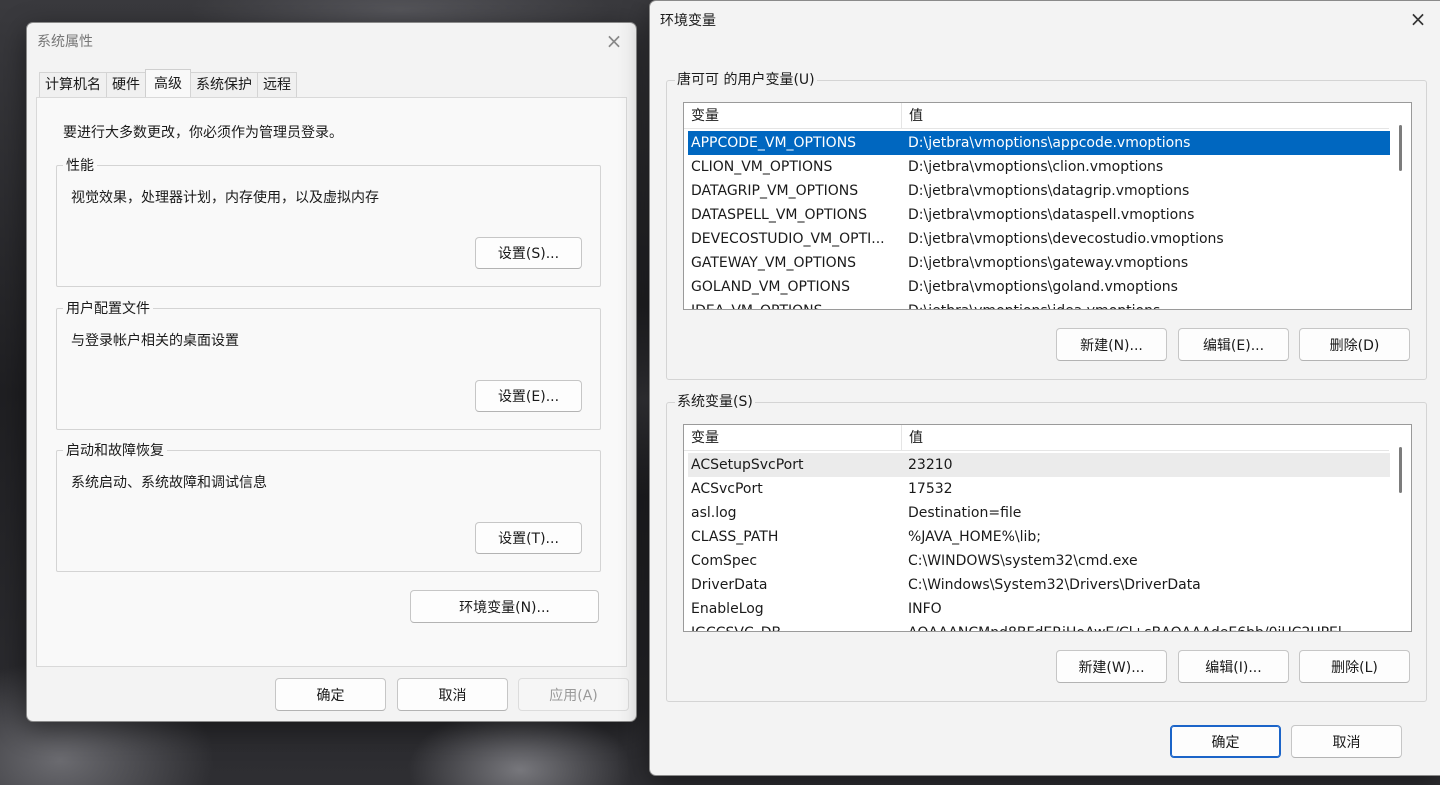  What do you see at coordinates (1049, 191) in the screenshot?
I see `variable-value-cell: D:\jetbra\vmoptions\datagrip.vmoptions` at bounding box center [1049, 191].